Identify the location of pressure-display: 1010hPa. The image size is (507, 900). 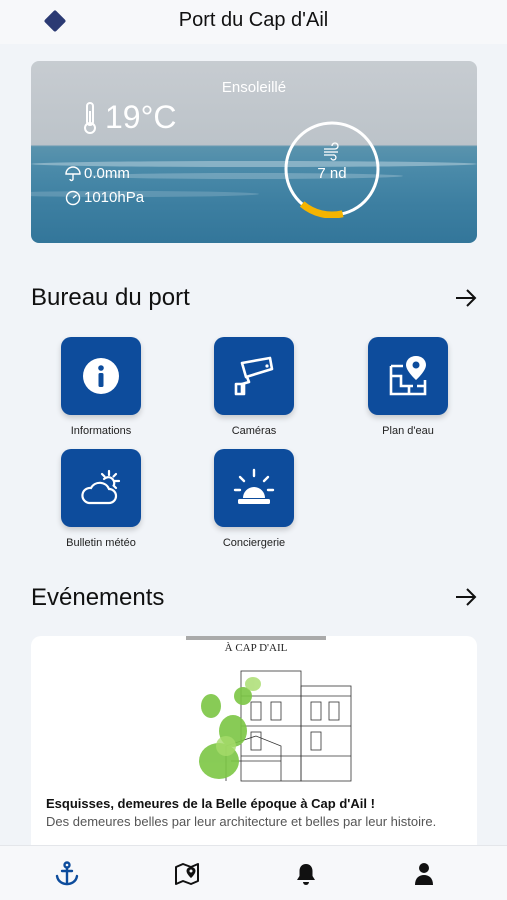
(104, 197).